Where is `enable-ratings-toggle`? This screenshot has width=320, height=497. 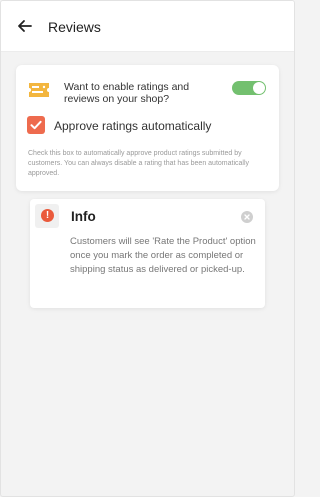 enable-ratings-toggle is located at coordinates (249, 88).